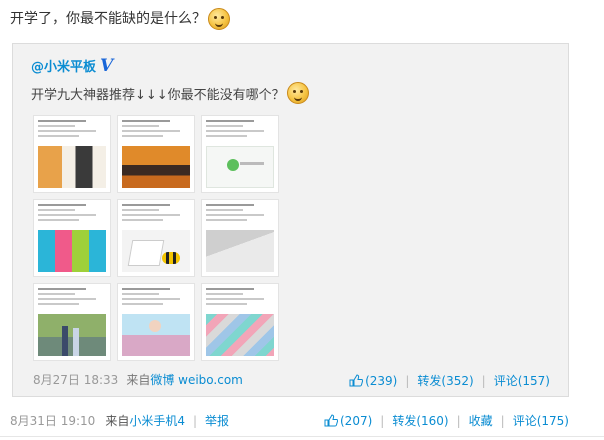 The width and height of the screenshot is (604, 440). Describe the element at coordinates (158, 95) in the screenshot. I see `repost-text-content: 开学九大神器推荐↓↓↓你最不能没有哪个？` at that location.